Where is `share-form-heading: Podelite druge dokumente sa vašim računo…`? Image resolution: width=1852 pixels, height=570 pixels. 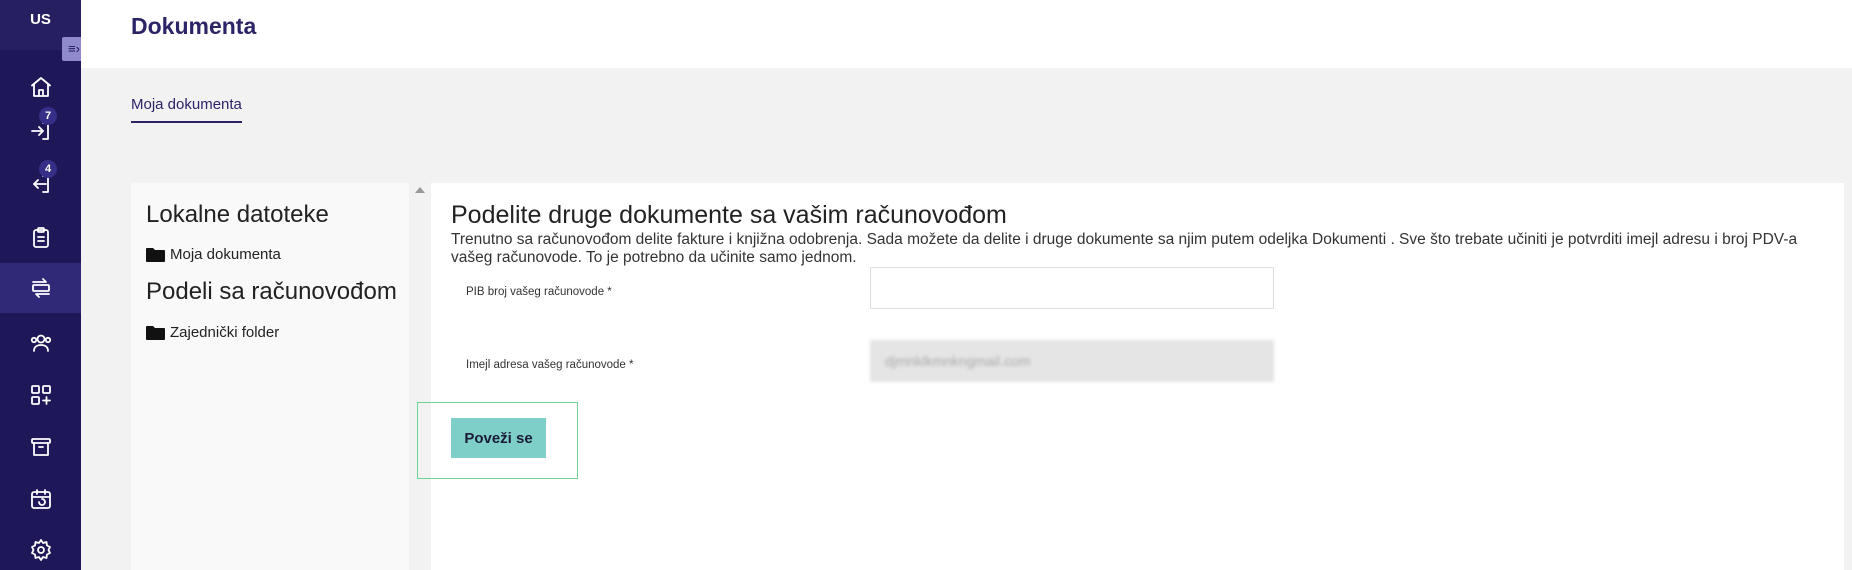 share-form-heading: Podelite druge dokumente sa vašim računo… is located at coordinates (729, 215).